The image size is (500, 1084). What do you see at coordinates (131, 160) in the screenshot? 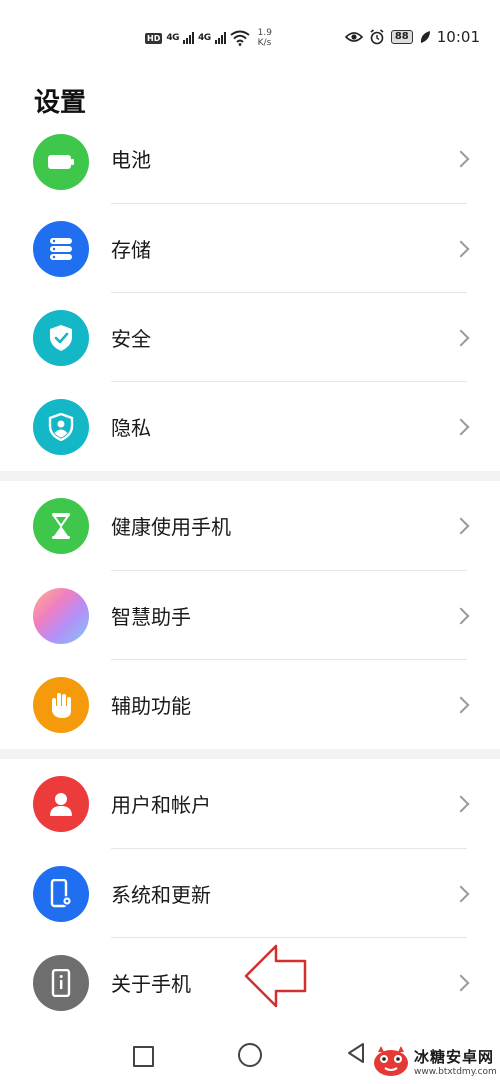
I see `settings-item-label: 电池` at bounding box center [131, 160].